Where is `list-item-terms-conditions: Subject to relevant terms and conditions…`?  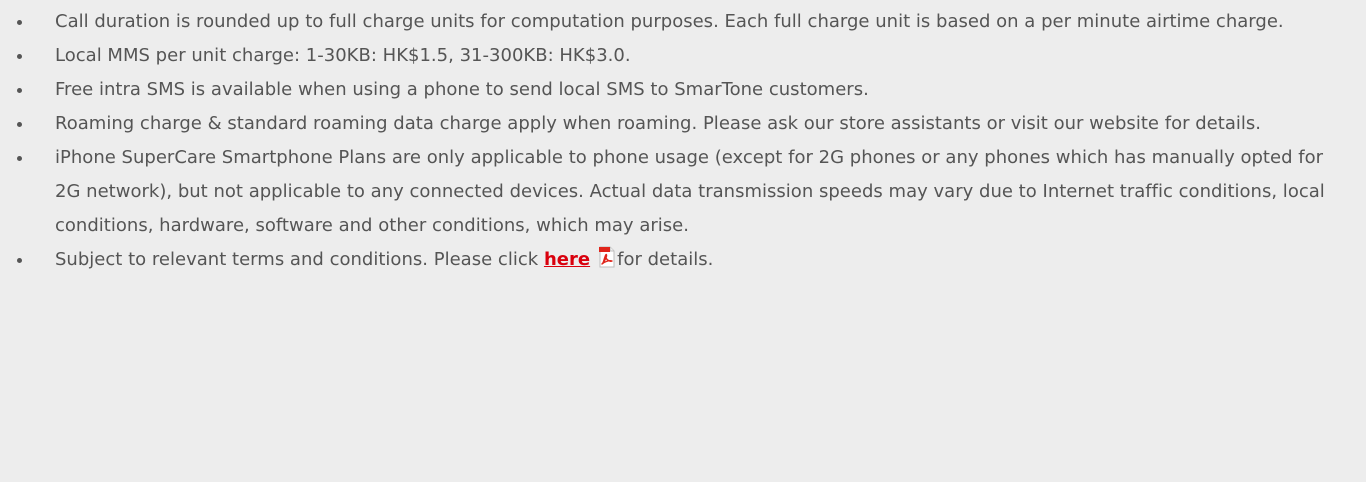
list-item-terms-conditions: Subject to relevant terms and conditions… is located at coordinates (670, 260).